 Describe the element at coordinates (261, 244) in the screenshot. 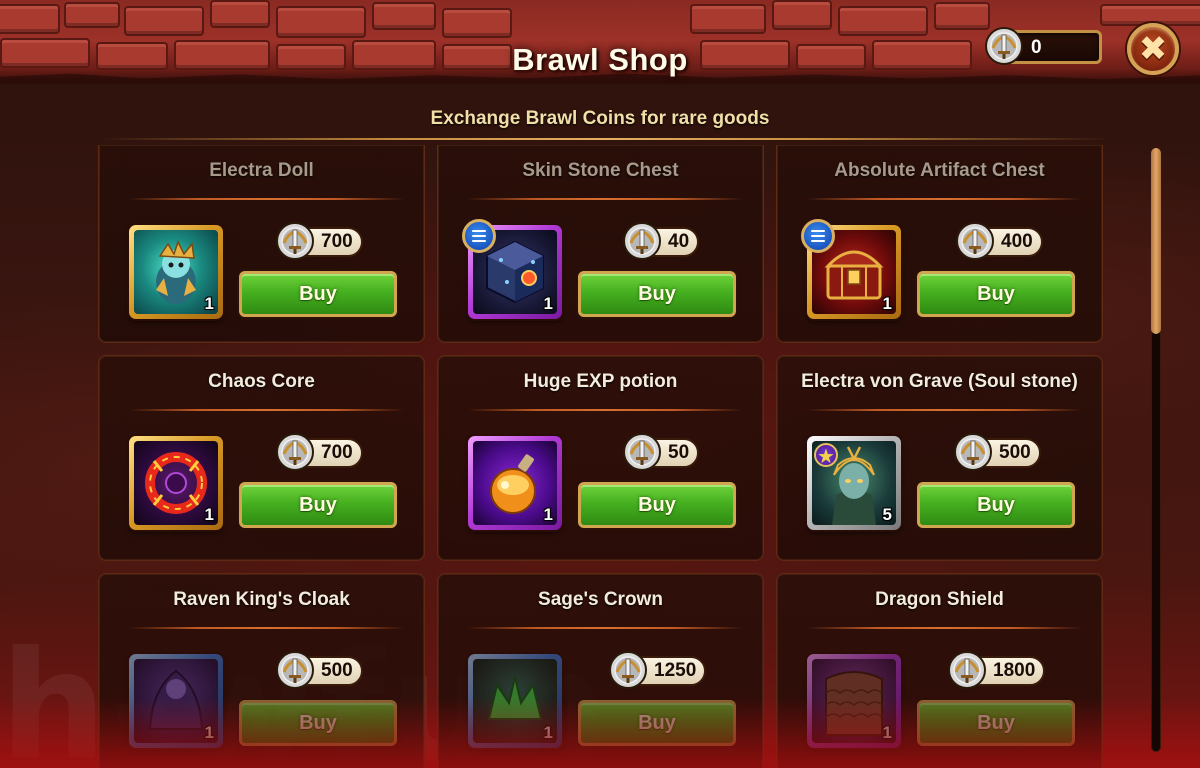

I see `shop-item-card: Electra Doll 1 700 Buy` at that location.